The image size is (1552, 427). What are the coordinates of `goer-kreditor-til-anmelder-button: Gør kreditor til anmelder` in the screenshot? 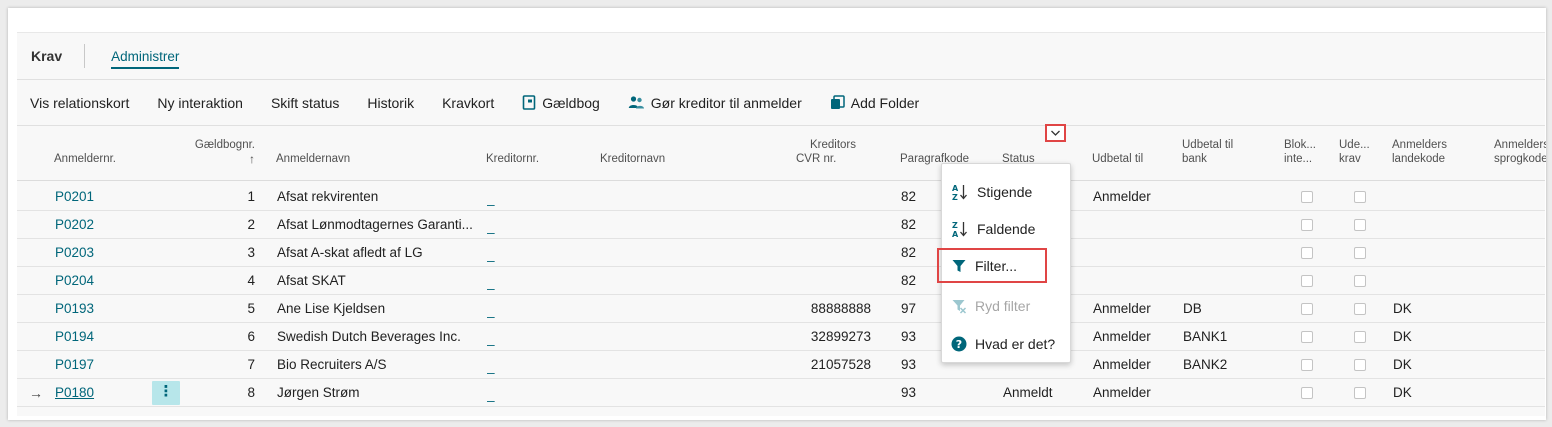 It's located at (715, 102).